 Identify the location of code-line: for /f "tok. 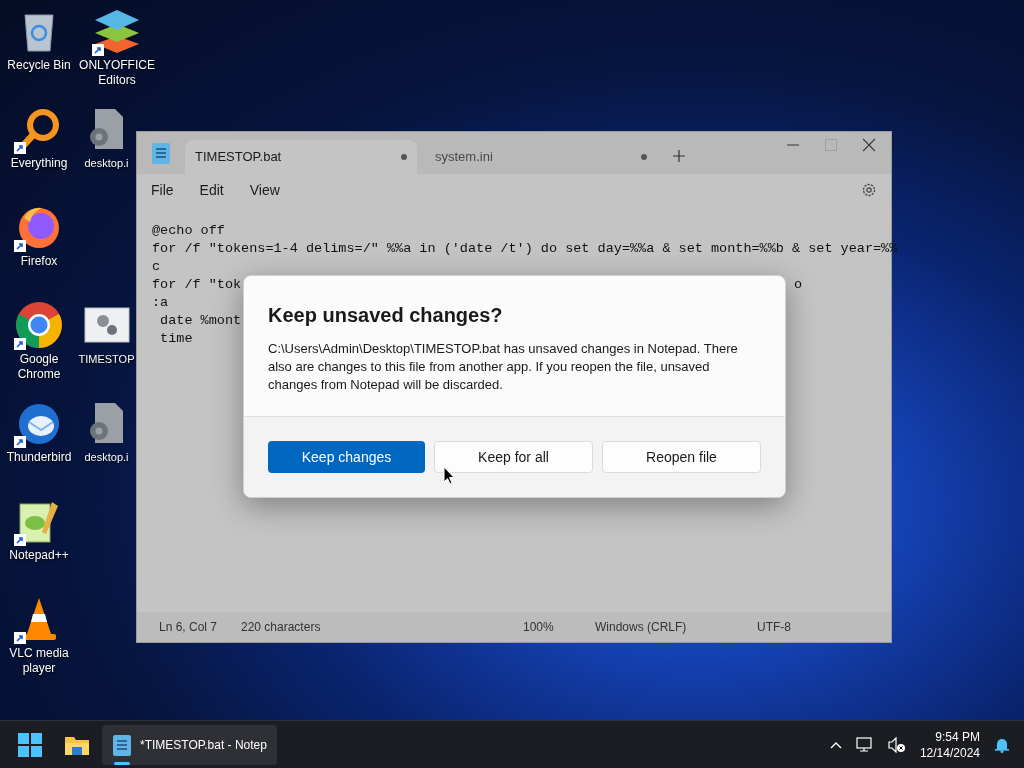
(197, 285).